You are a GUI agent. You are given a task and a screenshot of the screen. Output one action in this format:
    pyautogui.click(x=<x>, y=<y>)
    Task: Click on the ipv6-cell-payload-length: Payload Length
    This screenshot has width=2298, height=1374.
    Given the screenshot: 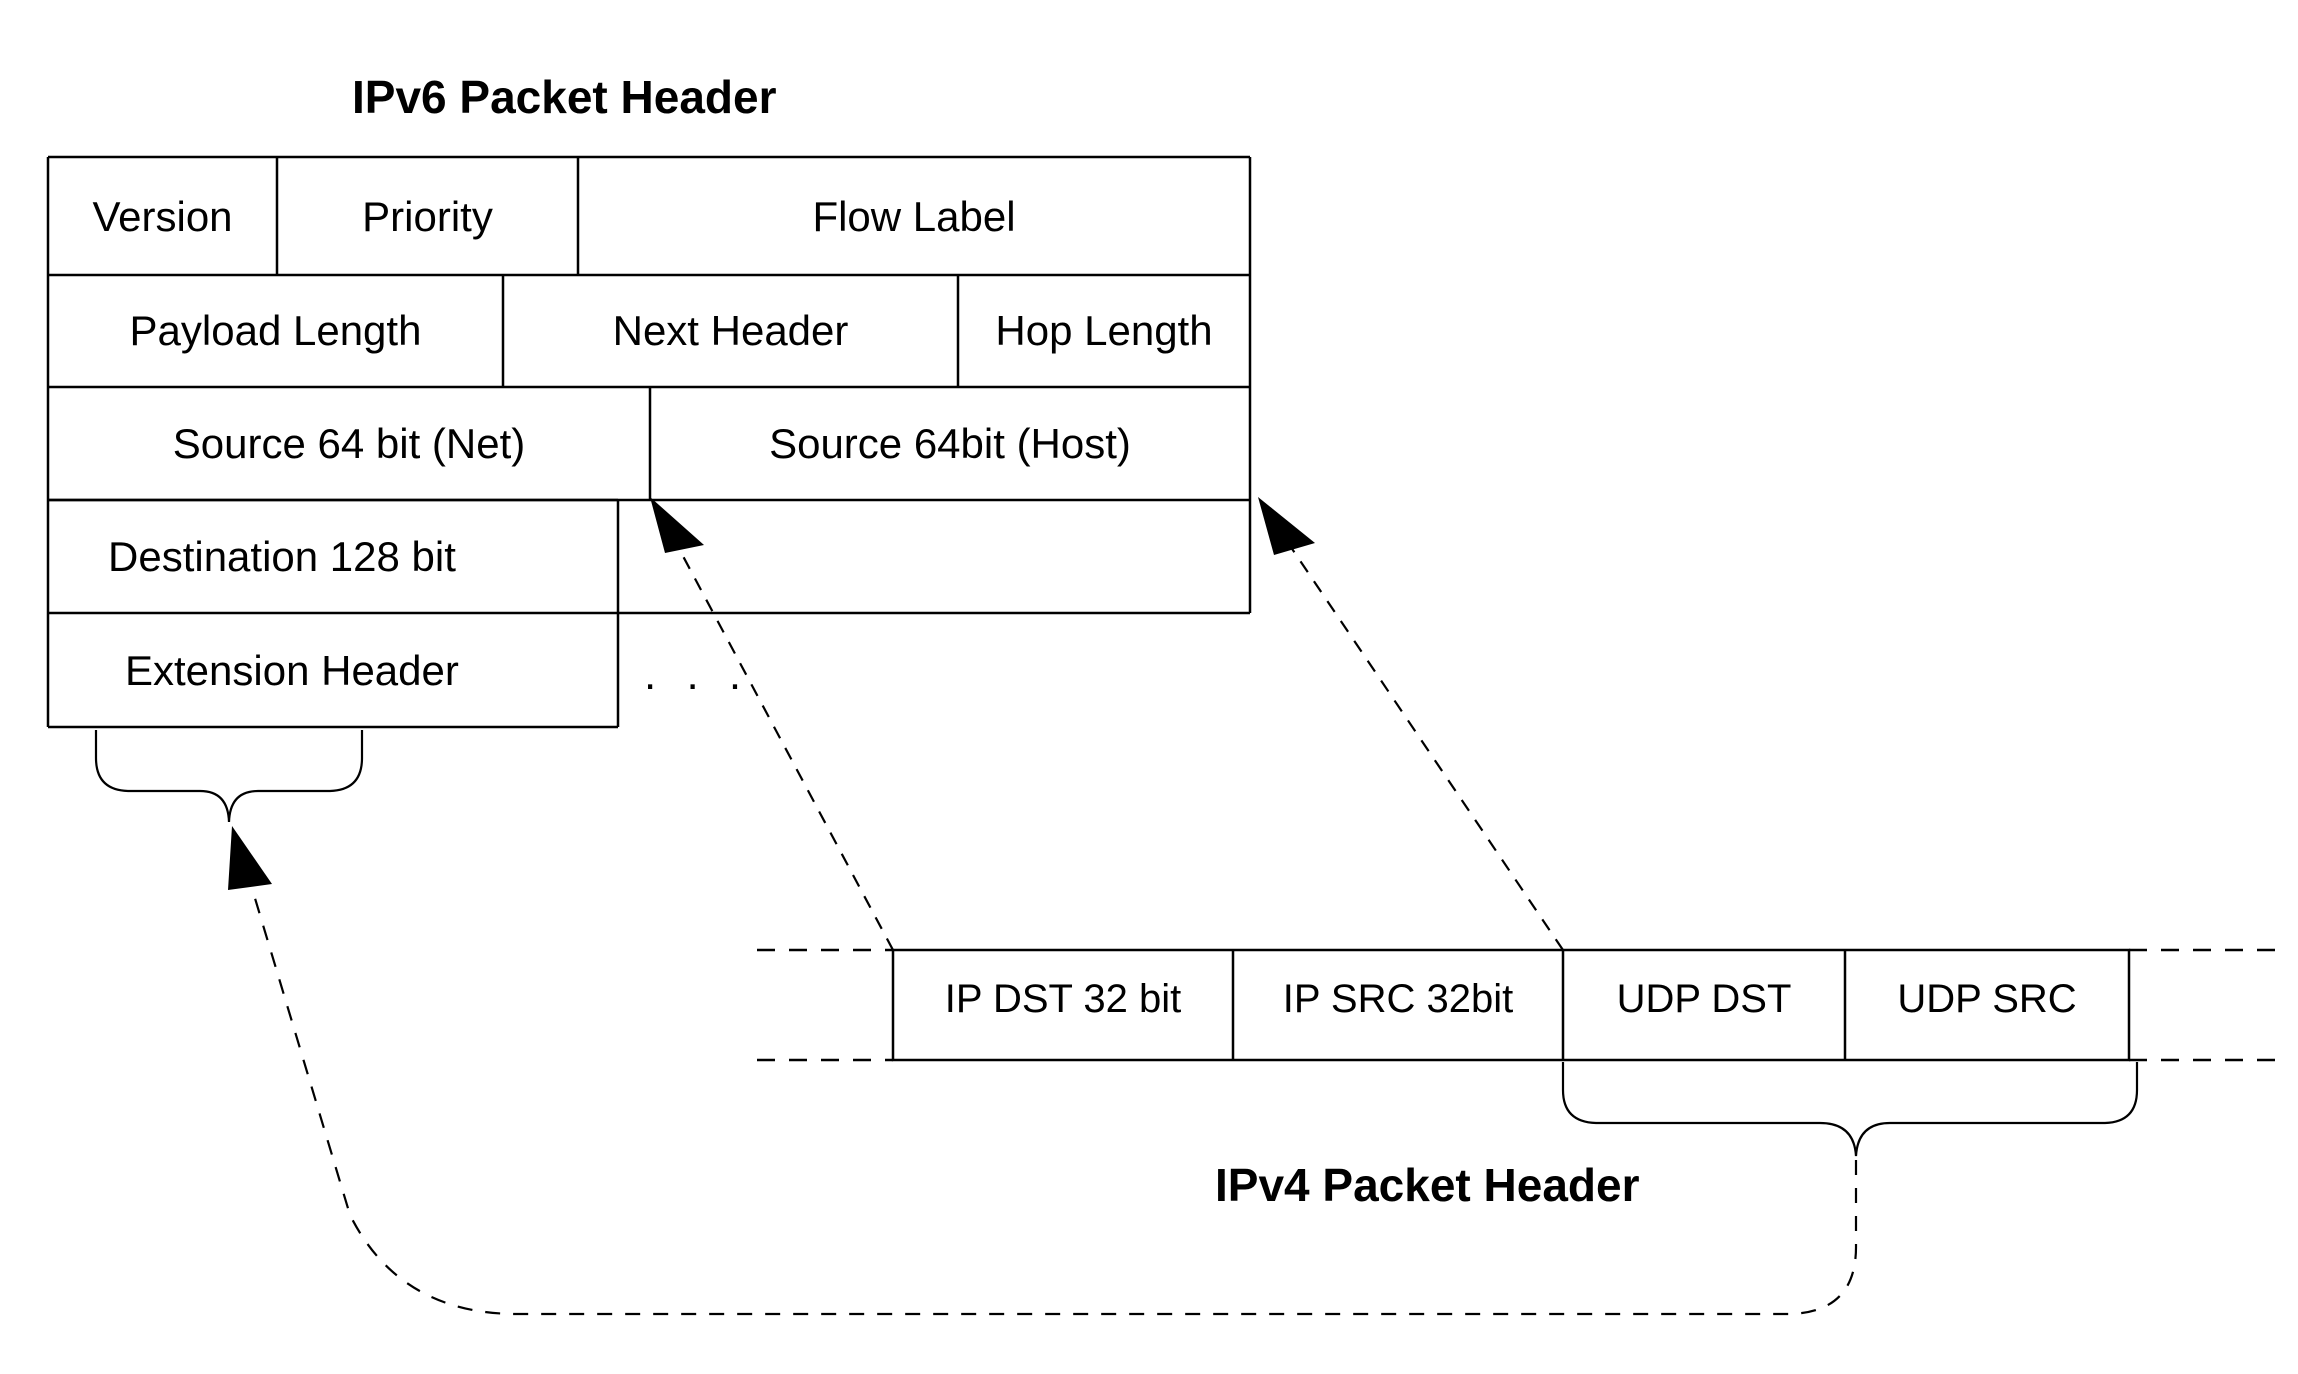 What is the action you would take?
    pyautogui.click(x=275, y=330)
    